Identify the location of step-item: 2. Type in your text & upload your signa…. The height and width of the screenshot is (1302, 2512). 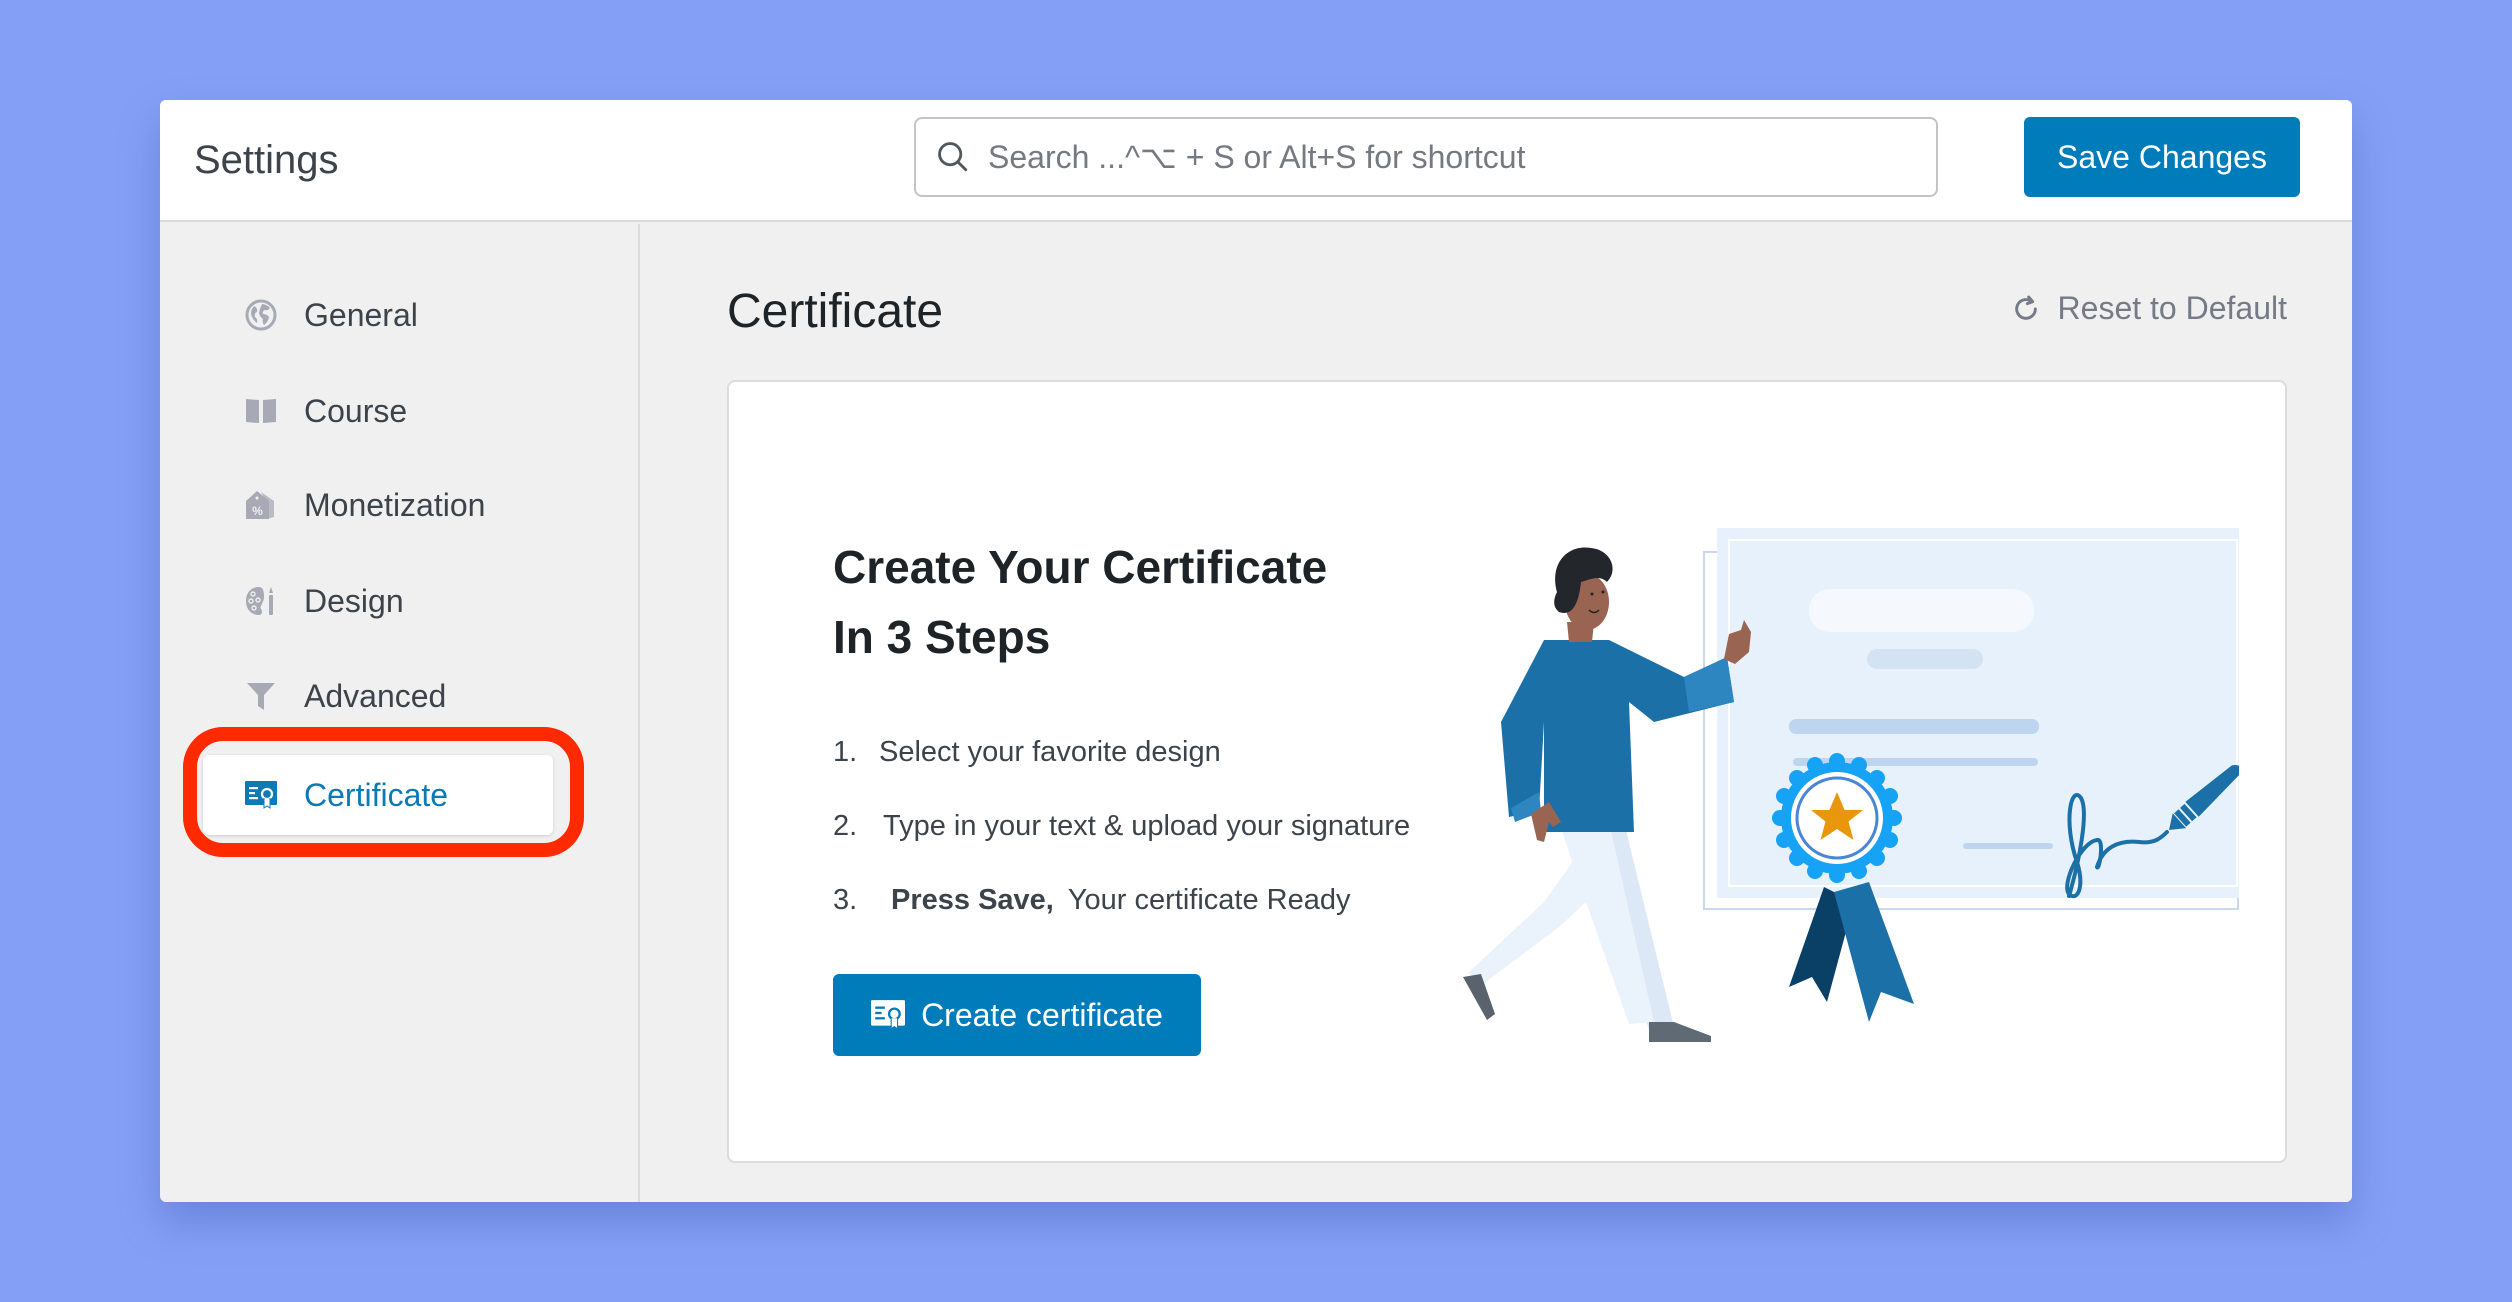
(1121, 843).